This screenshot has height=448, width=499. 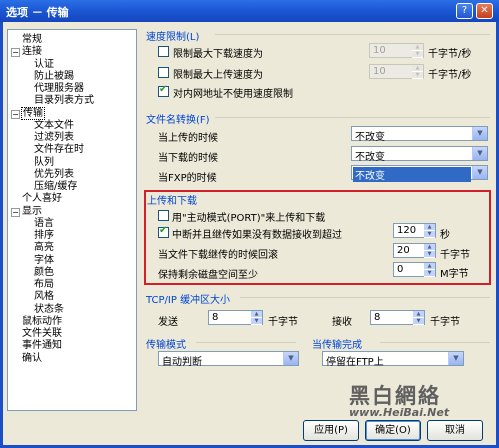 What do you see at coordinates (397, 317) in the screenshot?
I see `receive-buffer-spinner: 8 ▲ ▼` at bounding box center [397, 317].